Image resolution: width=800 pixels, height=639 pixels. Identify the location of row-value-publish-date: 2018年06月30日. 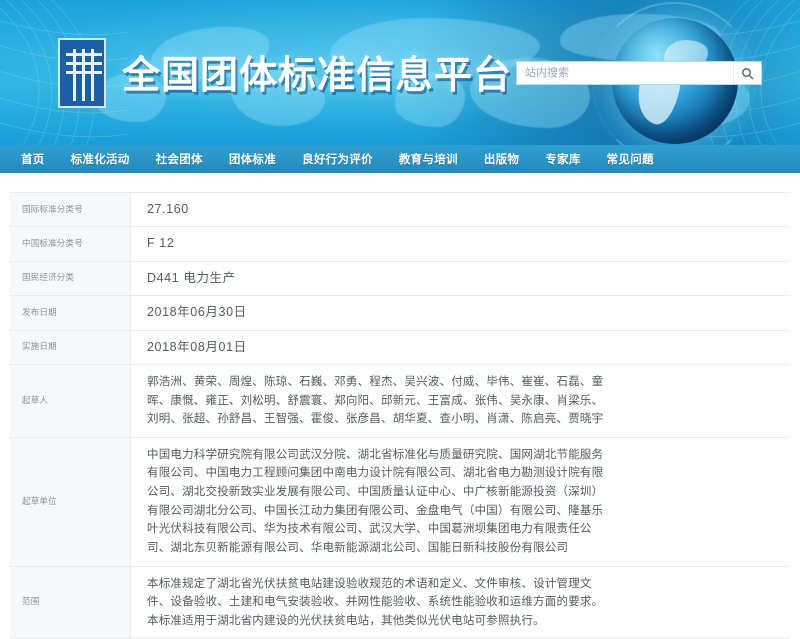
(460, 313).